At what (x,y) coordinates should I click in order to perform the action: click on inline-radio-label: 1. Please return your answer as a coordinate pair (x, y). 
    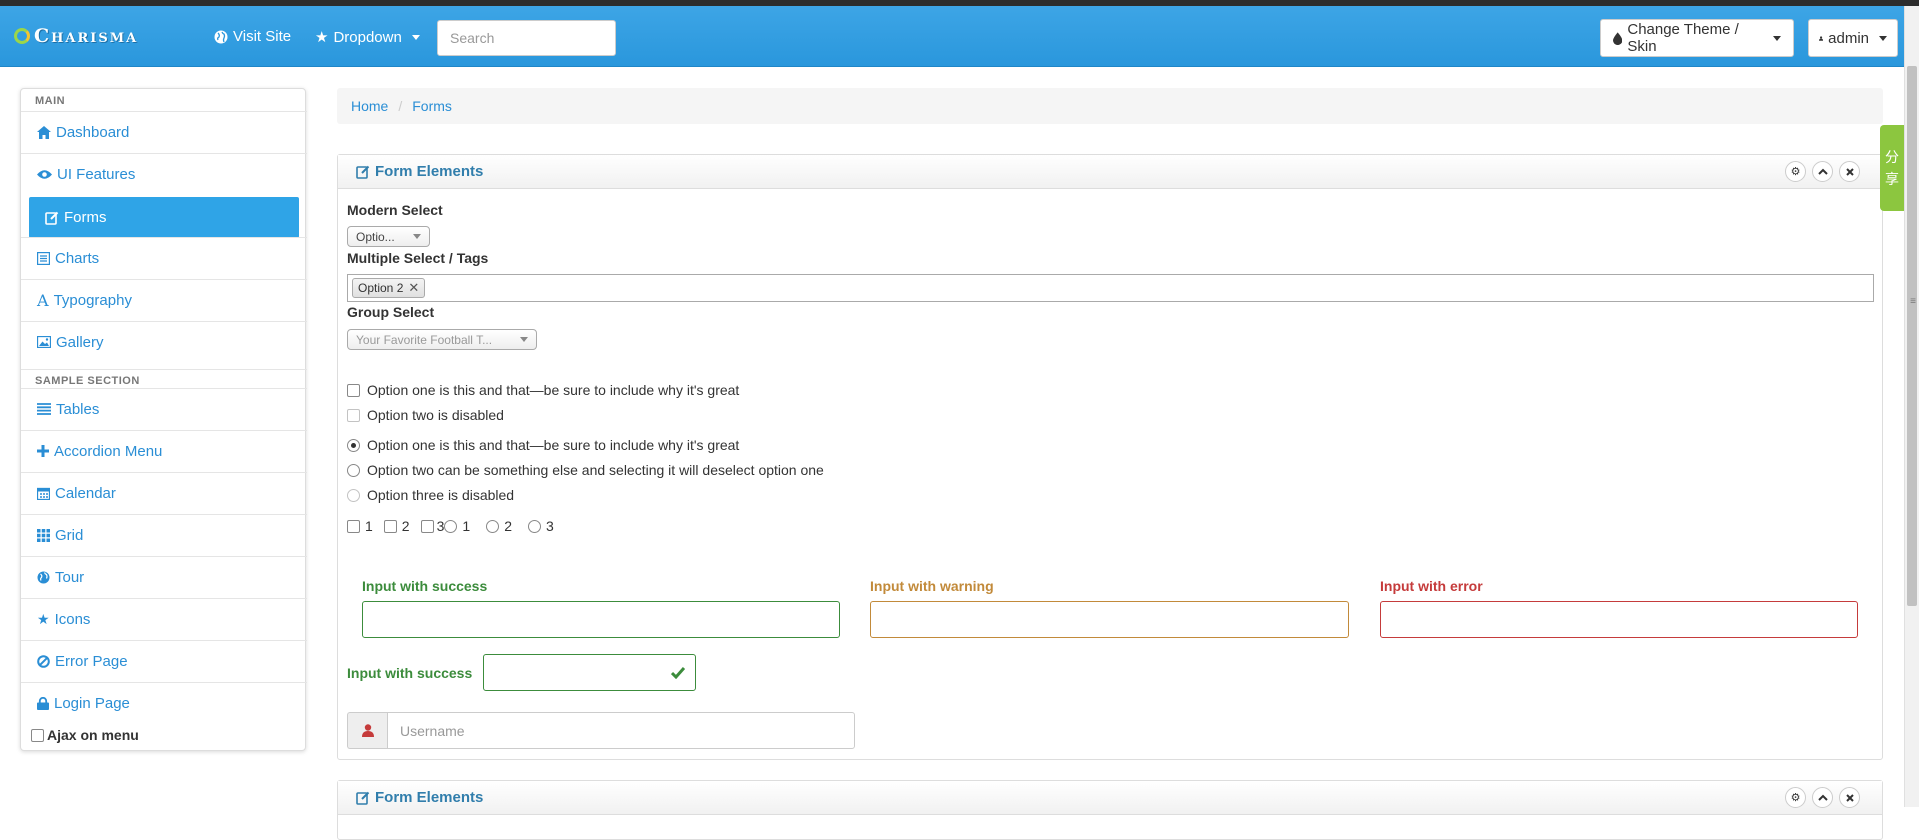
    Looking at the image, I should click on (466, 526).